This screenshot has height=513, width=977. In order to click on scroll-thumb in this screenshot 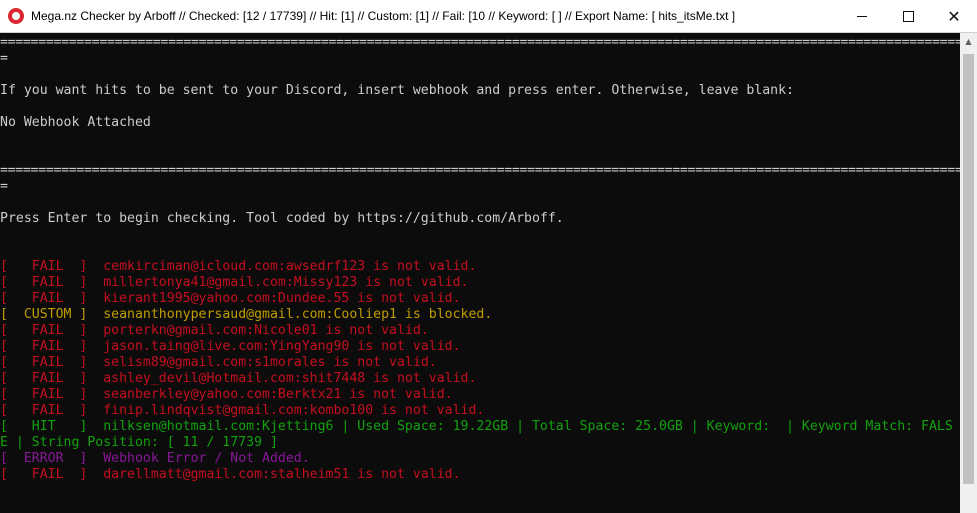, I will do `click(968, 269)`.